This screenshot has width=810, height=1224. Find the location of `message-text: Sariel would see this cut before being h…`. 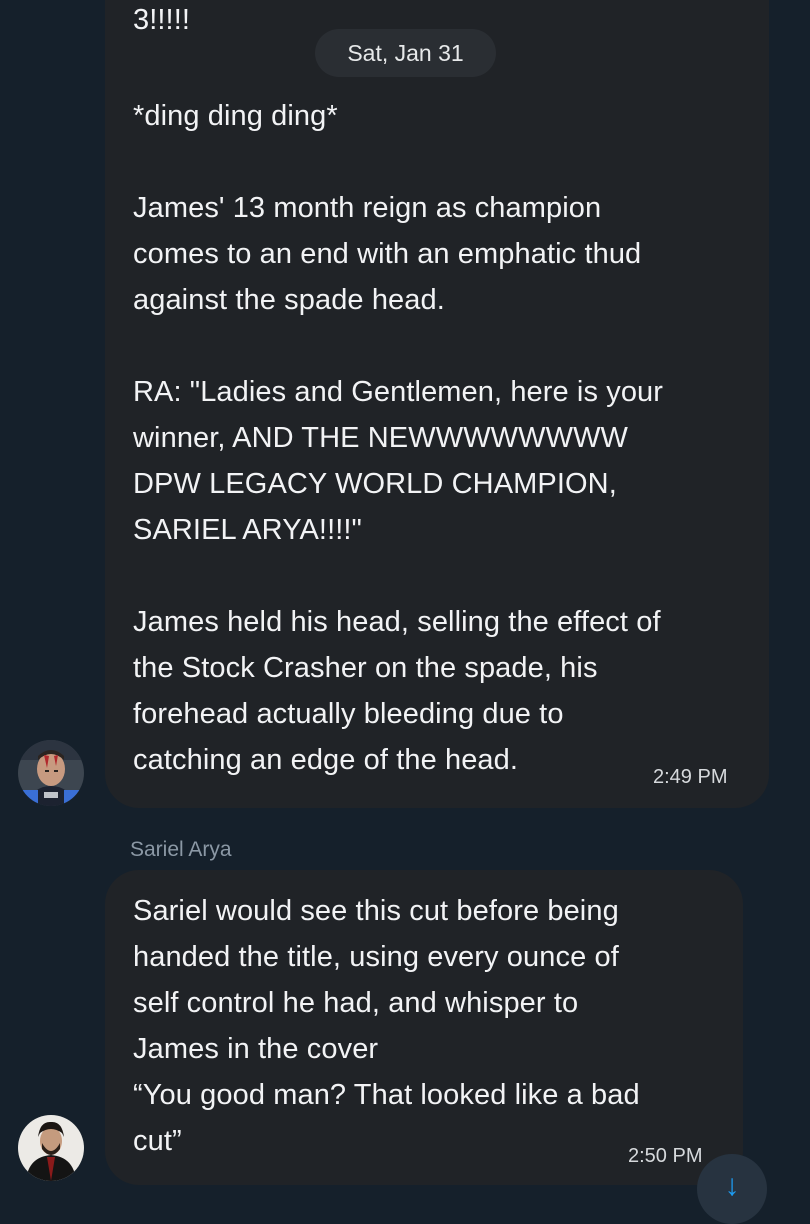

message-text: Sariel would see this cut before being h… is located at coordinates (386, 1026).